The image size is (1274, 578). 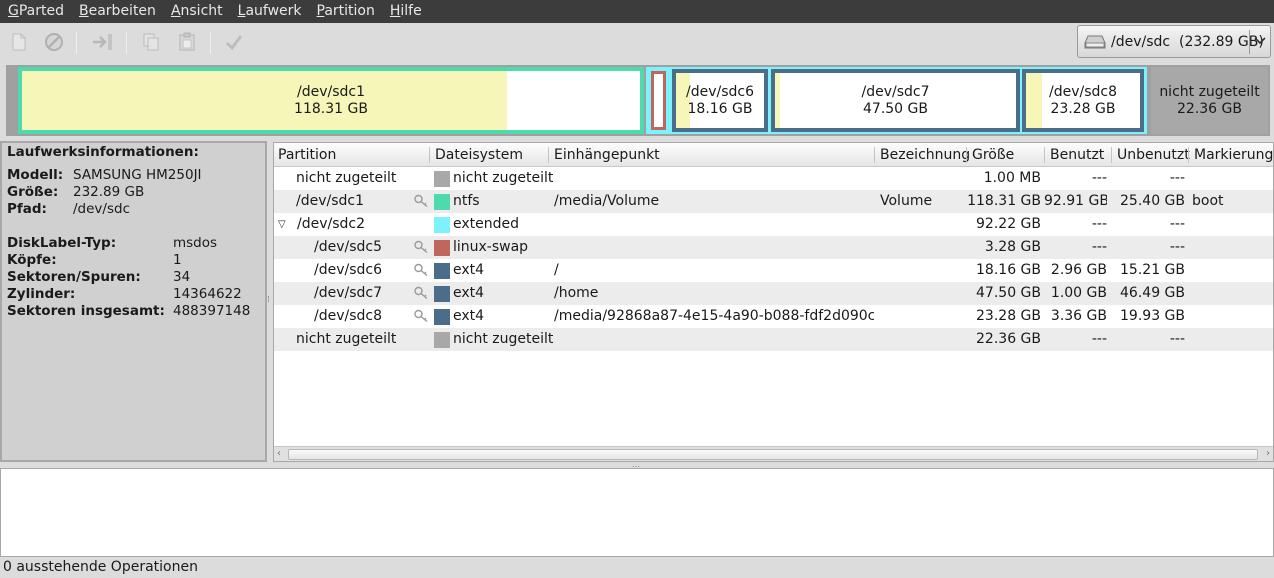 I want to click on cell-mountpoint: /home, so click(x=576, y=293).